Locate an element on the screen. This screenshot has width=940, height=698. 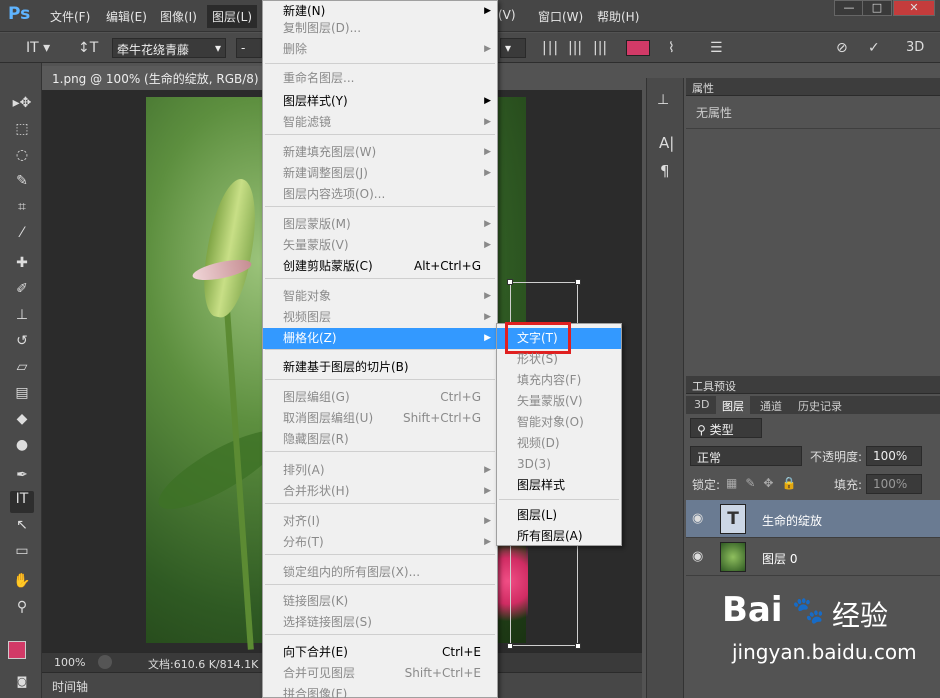
text-color-swatch is located at coordinates (638, 48).